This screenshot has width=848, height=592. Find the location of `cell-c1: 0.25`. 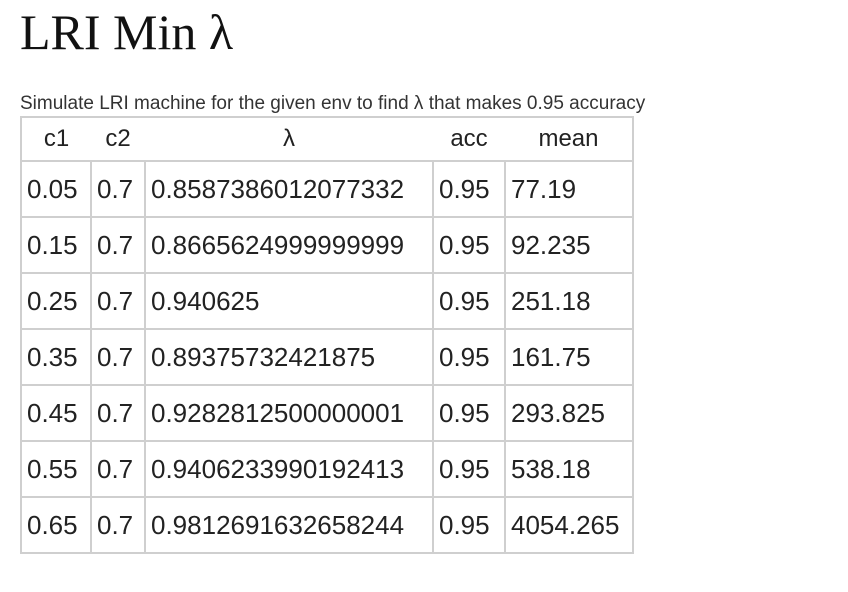

cell-c1: 0.25 is located at coordinates (56, 301).